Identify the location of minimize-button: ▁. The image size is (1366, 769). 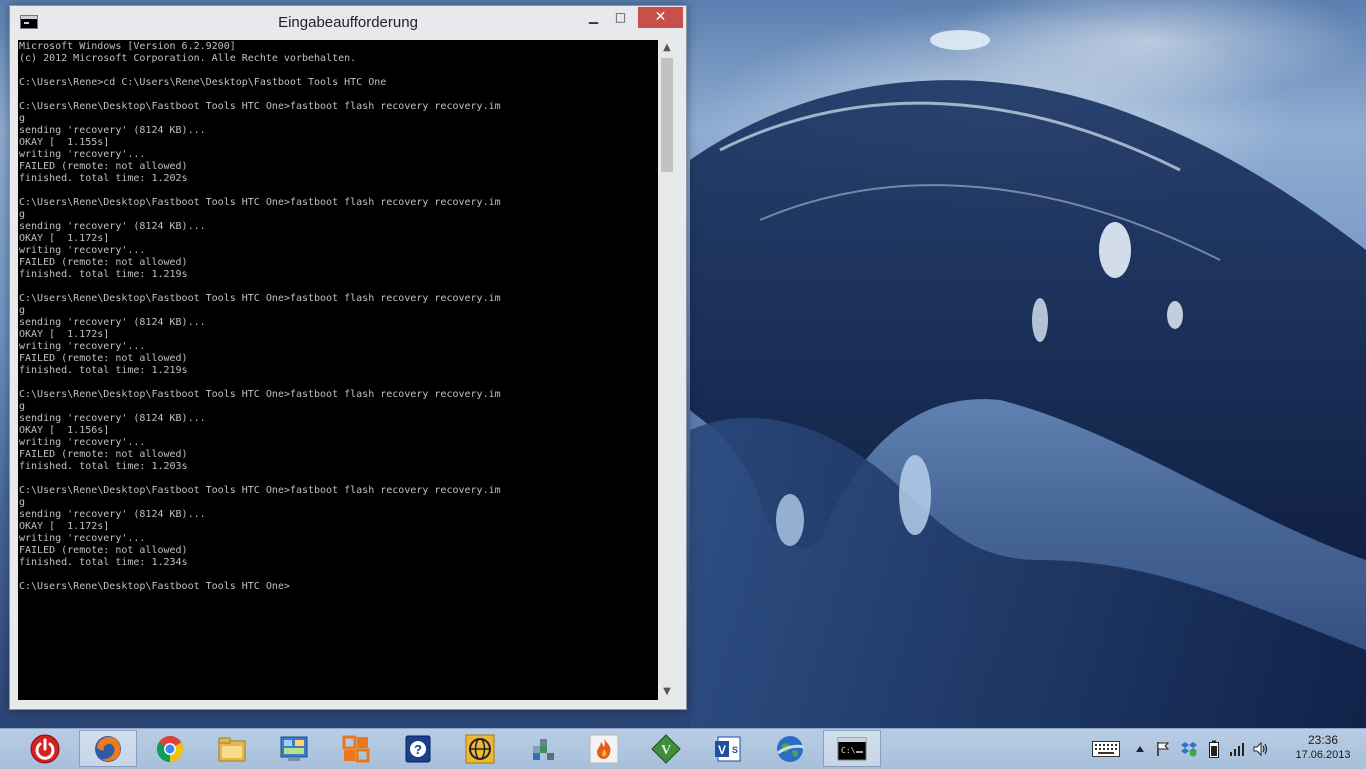
(593, 17).